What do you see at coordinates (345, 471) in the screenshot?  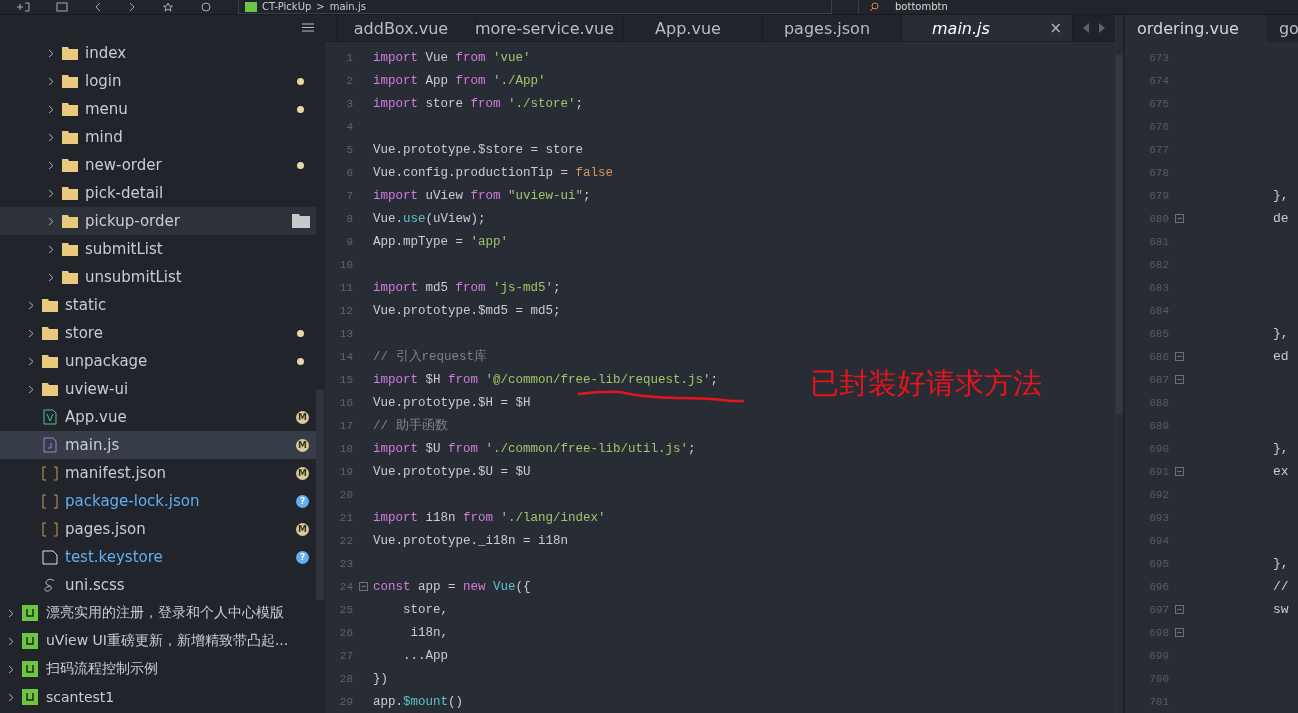 I see `line-number: 19` at bounding box center [345, 471].